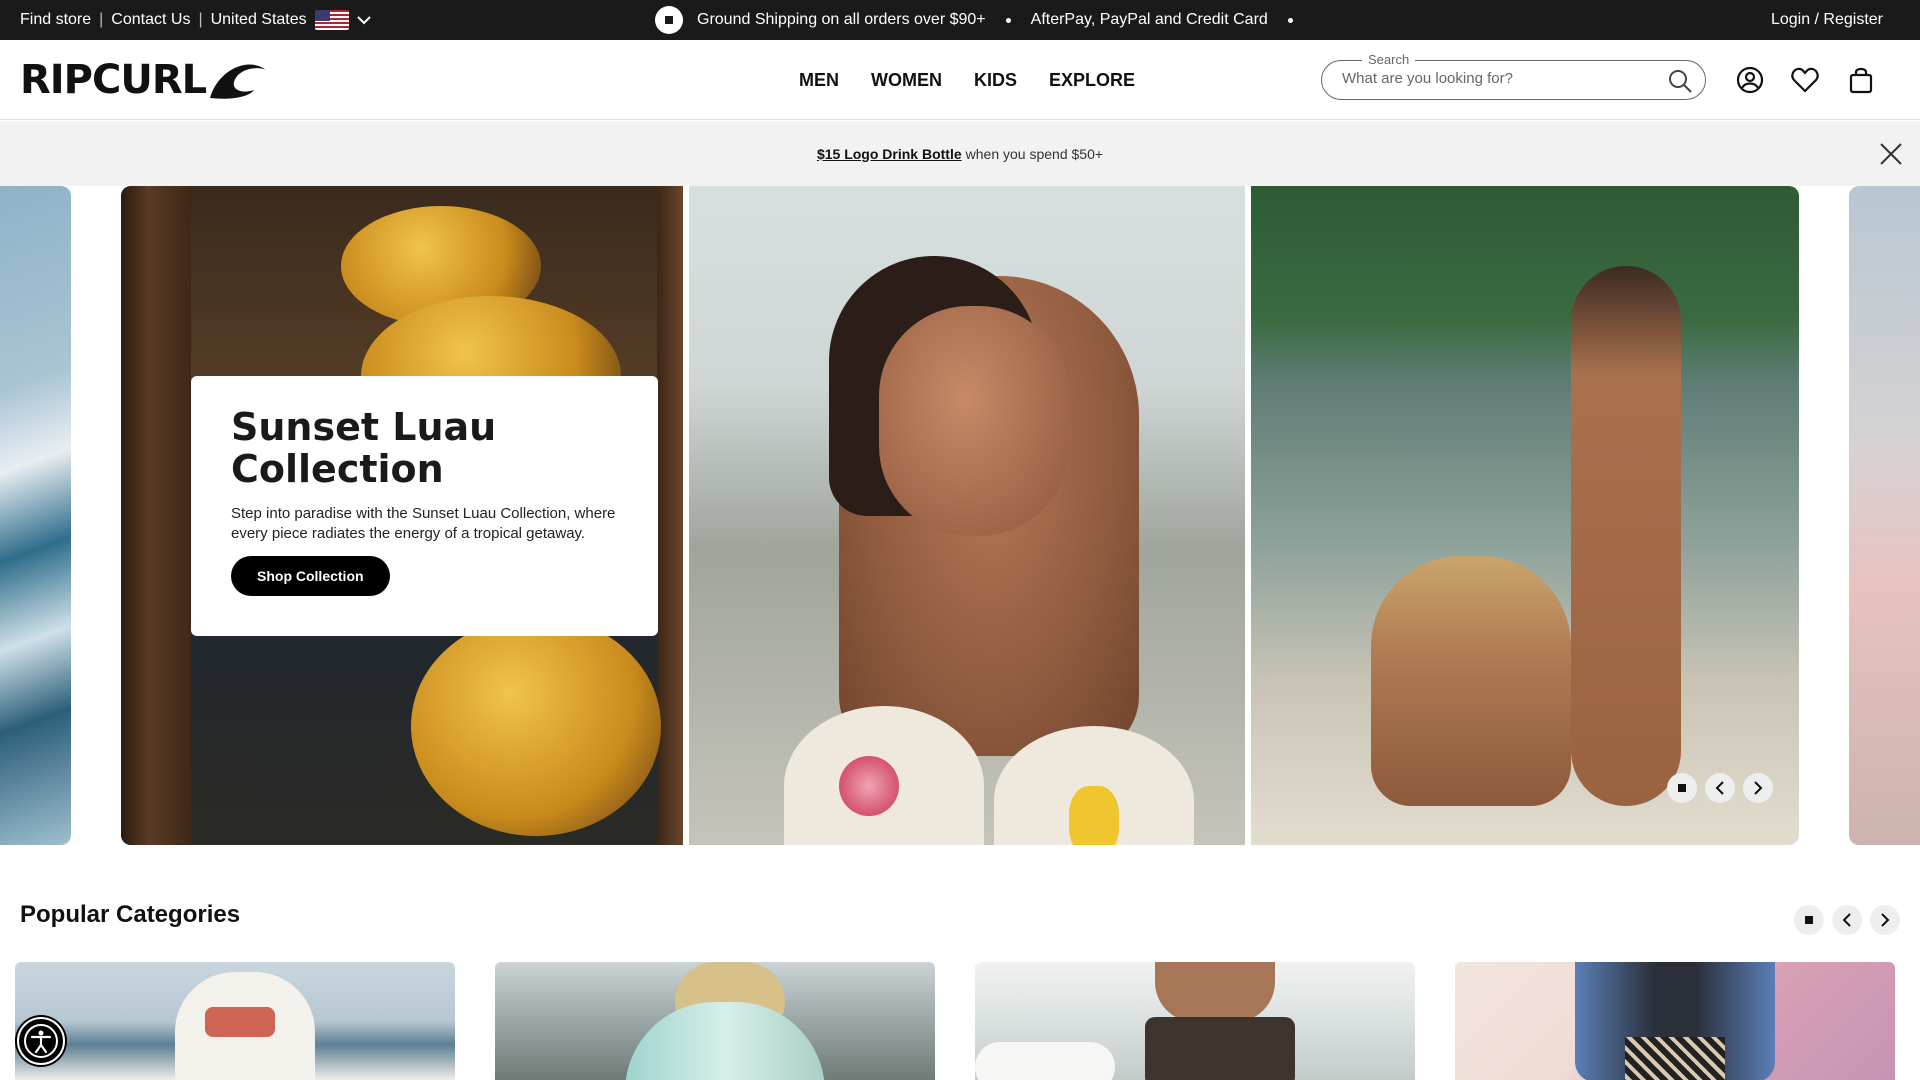  What do you see at coordinates (1675, 1058) in the screenshot?
I see `category-image-pants` at bounding box center [1675, 1058].